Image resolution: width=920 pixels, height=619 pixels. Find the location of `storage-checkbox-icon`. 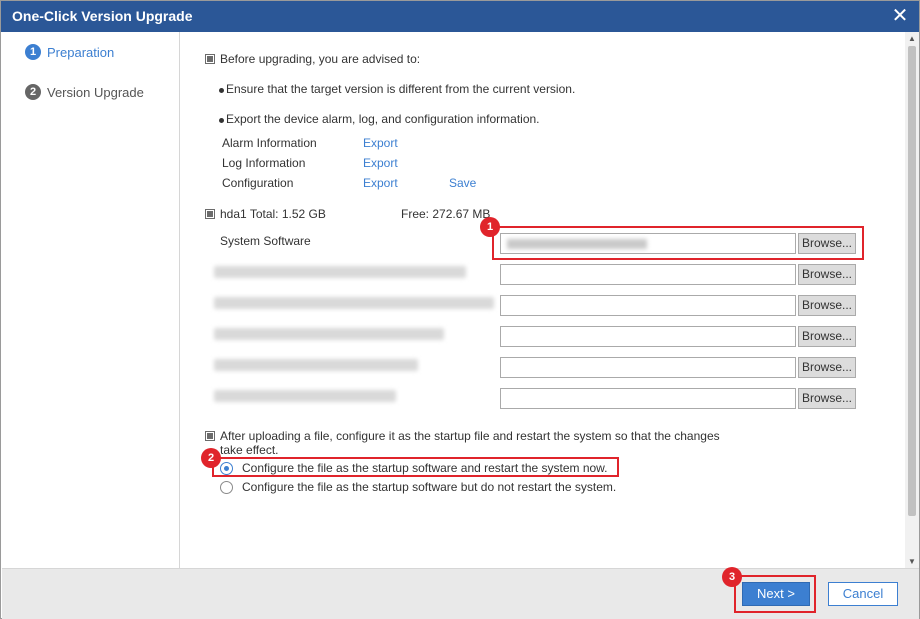

storage-checkbox-icon is located at coordinates (210, 214).